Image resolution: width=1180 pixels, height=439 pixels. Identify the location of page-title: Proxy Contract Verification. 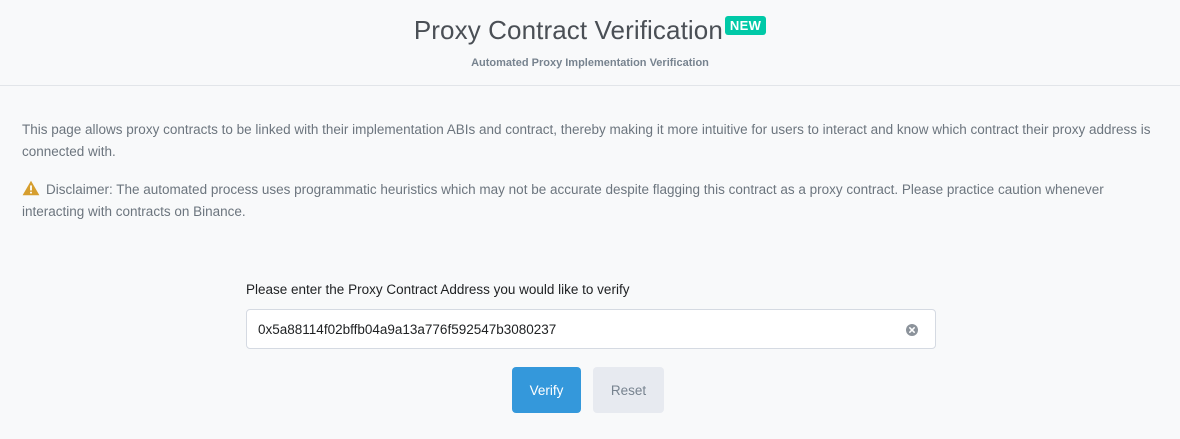
(568, 30).